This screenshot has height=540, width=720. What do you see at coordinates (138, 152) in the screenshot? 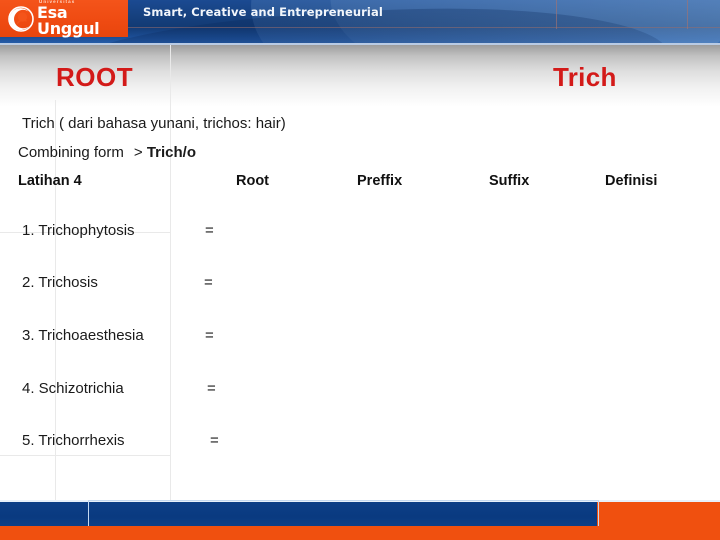
I see `combining-form-arrow: >` at bounding box center [138, 152].